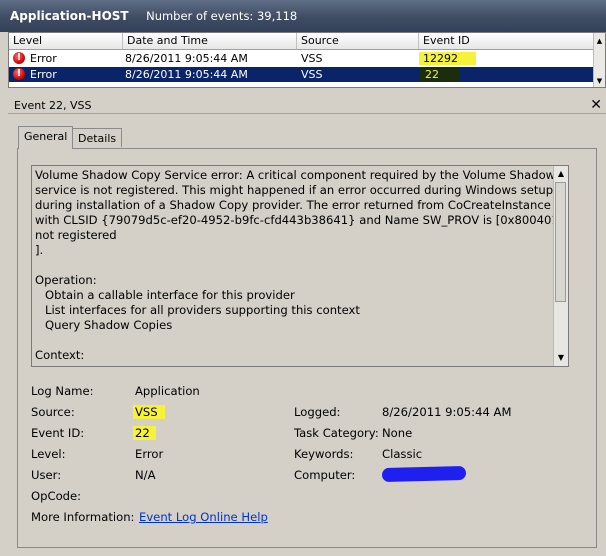 Image resolution: width=606 pixels, height=556 pixels. I want to click on description-line: not registered, so click(76, 235).